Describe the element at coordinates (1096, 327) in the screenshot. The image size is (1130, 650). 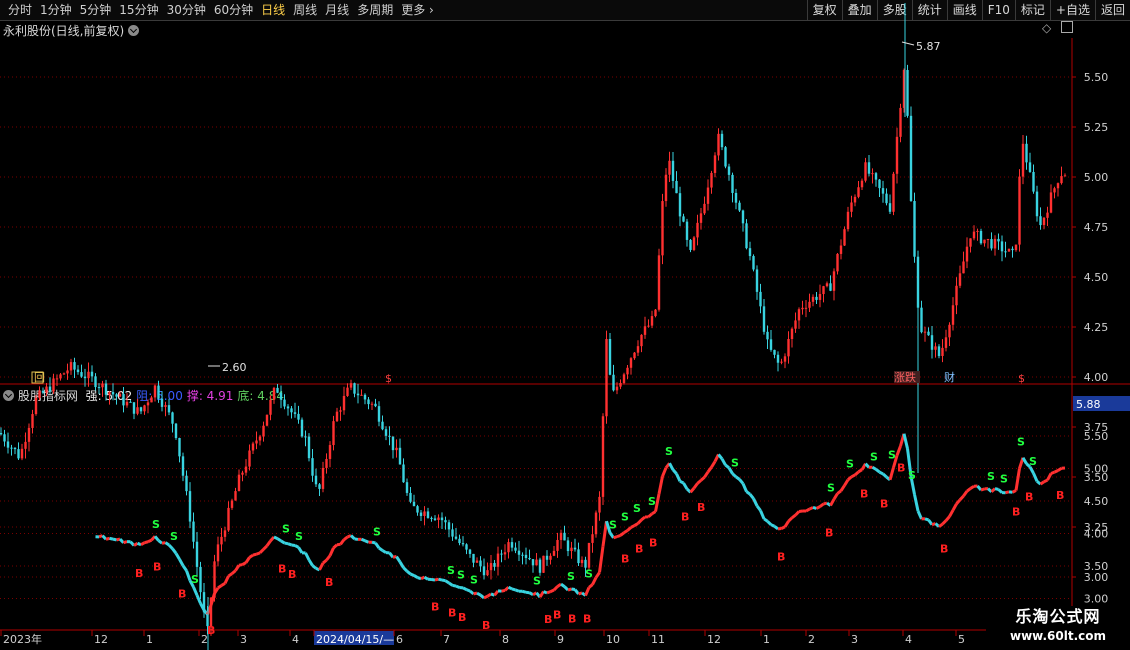
I see `main-y-tick-label: 4.25` at that location.